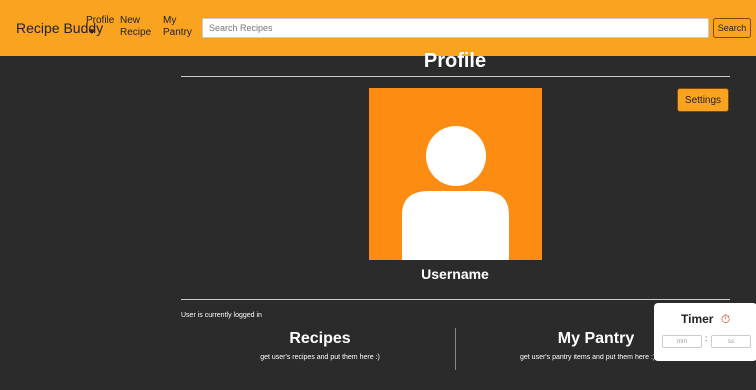  I want to click on timer-seconds-input, so click(731, 341).